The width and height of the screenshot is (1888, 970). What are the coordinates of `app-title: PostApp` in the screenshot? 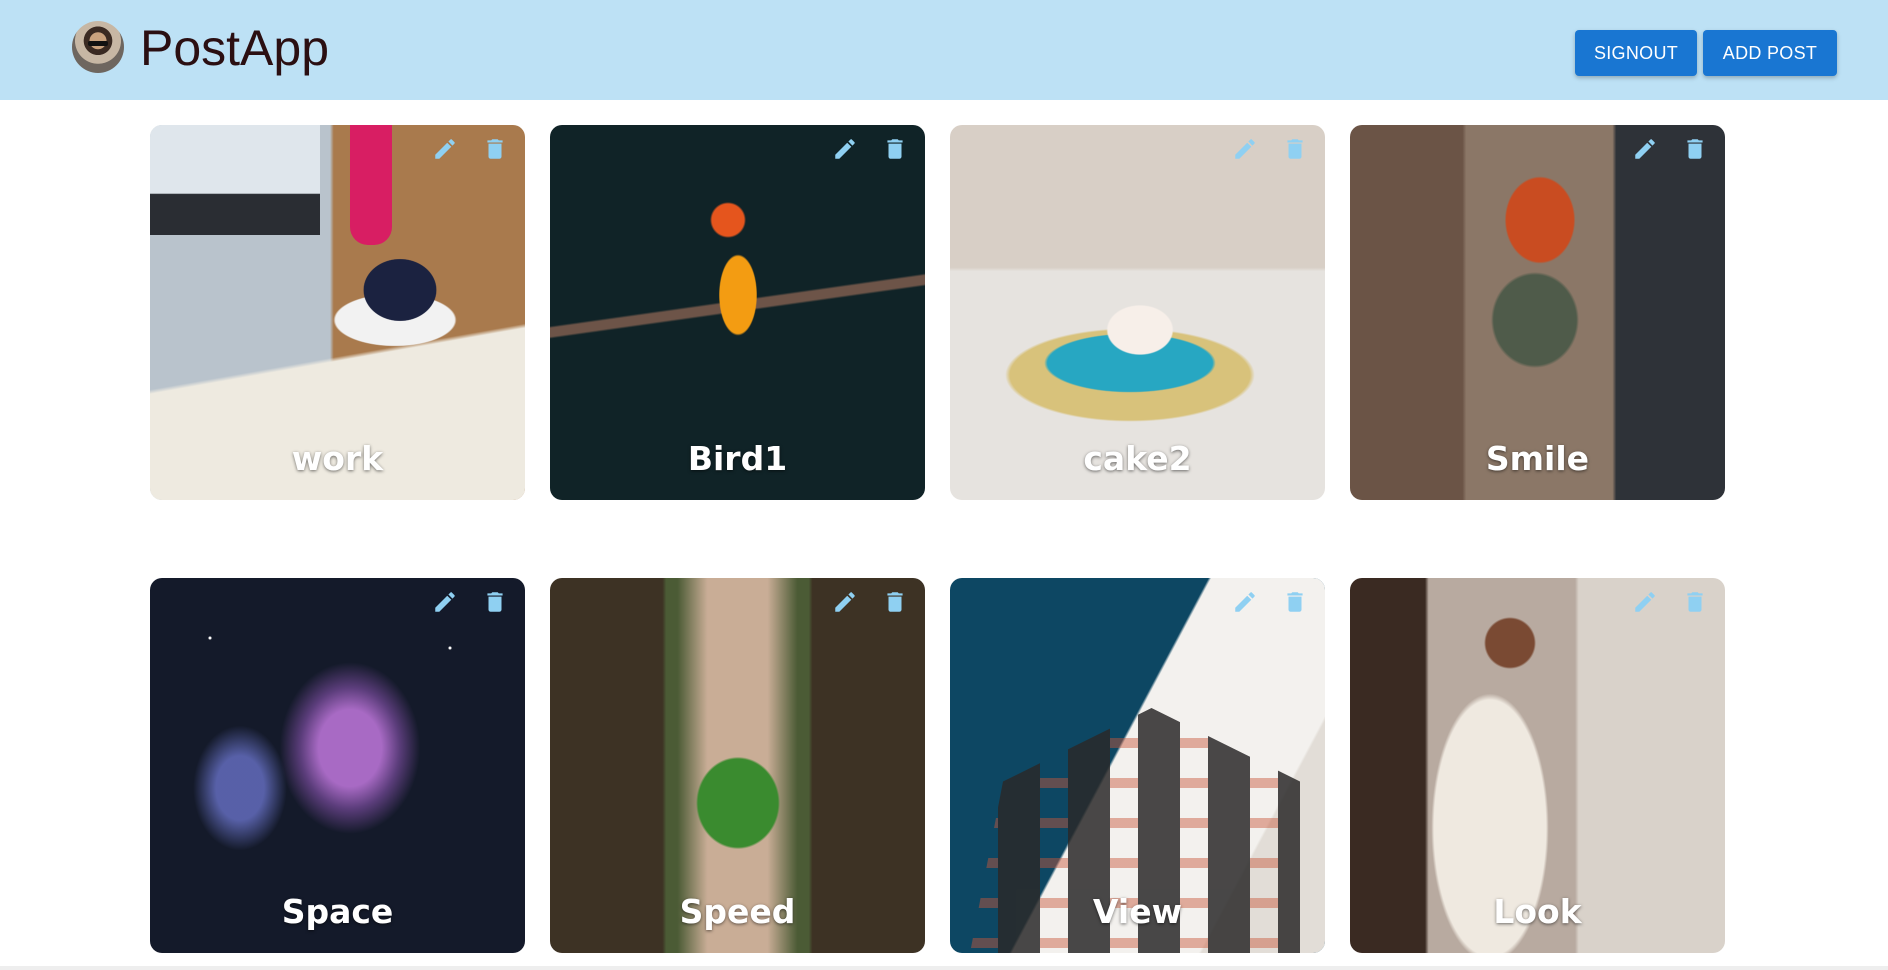 It's located at (235, 48).